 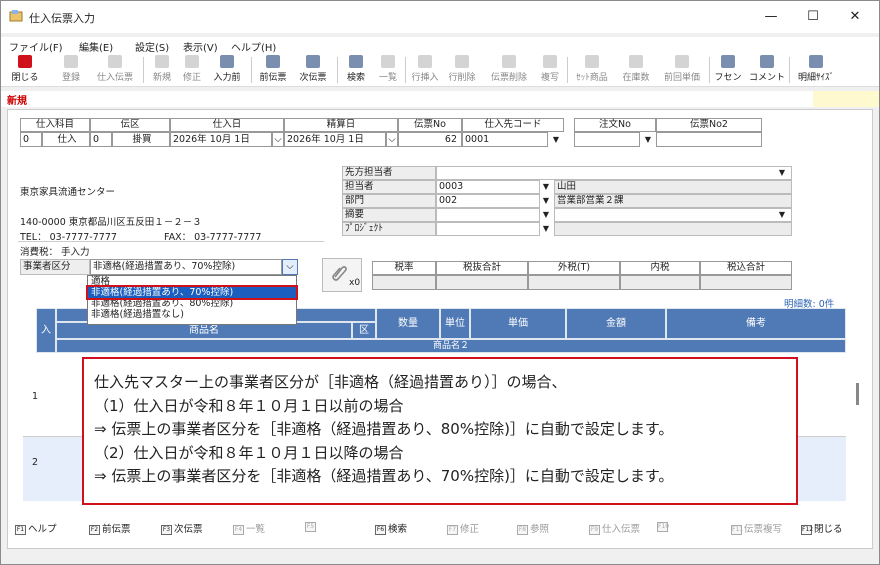 What do you see at coordinates (311, 526) in the screenshot?
I see `f5-button: F5` at bounding box center [311, 526].